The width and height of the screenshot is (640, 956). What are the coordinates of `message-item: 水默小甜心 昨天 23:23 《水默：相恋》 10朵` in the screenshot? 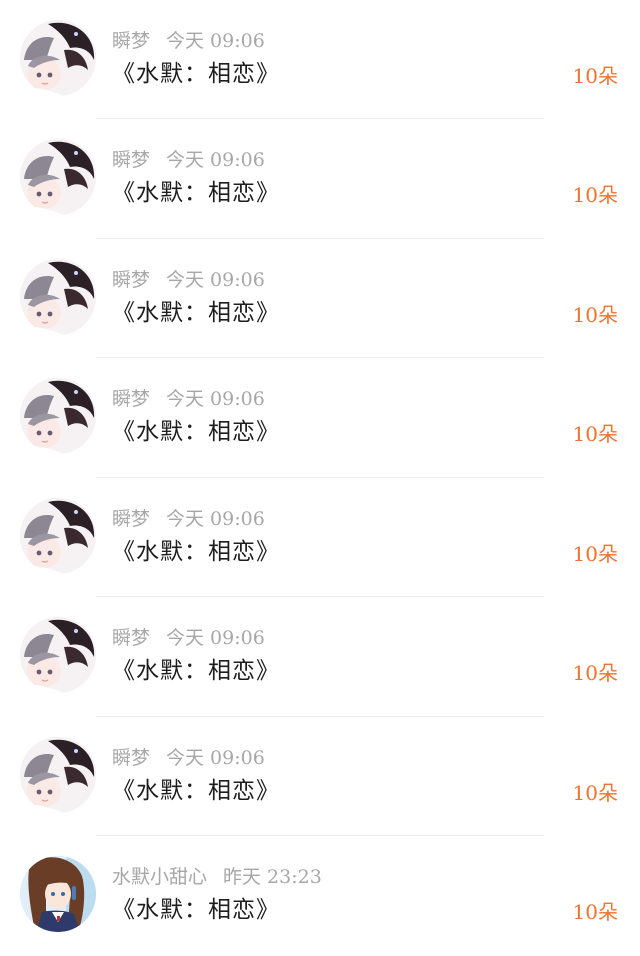 It's located at (320, 896).